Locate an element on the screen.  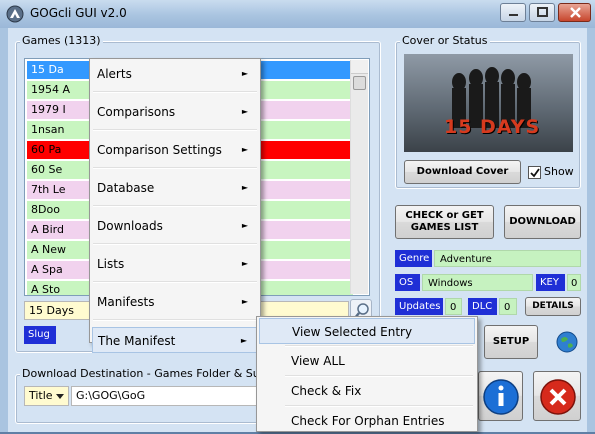
setup-button: SETUP is located at coordinates (511, 342).